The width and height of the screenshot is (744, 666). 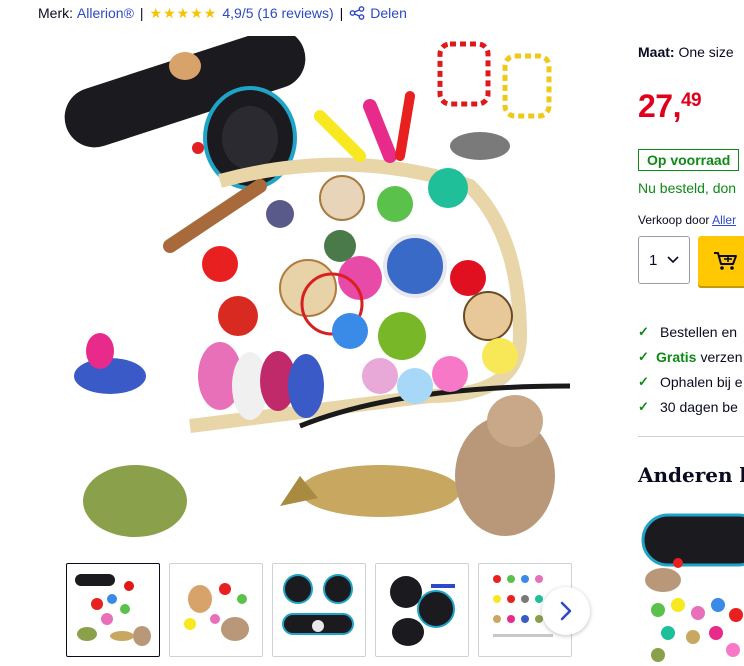 I want to click on usp-item: ✓ Bestellen en, so click(x=688, y=331).